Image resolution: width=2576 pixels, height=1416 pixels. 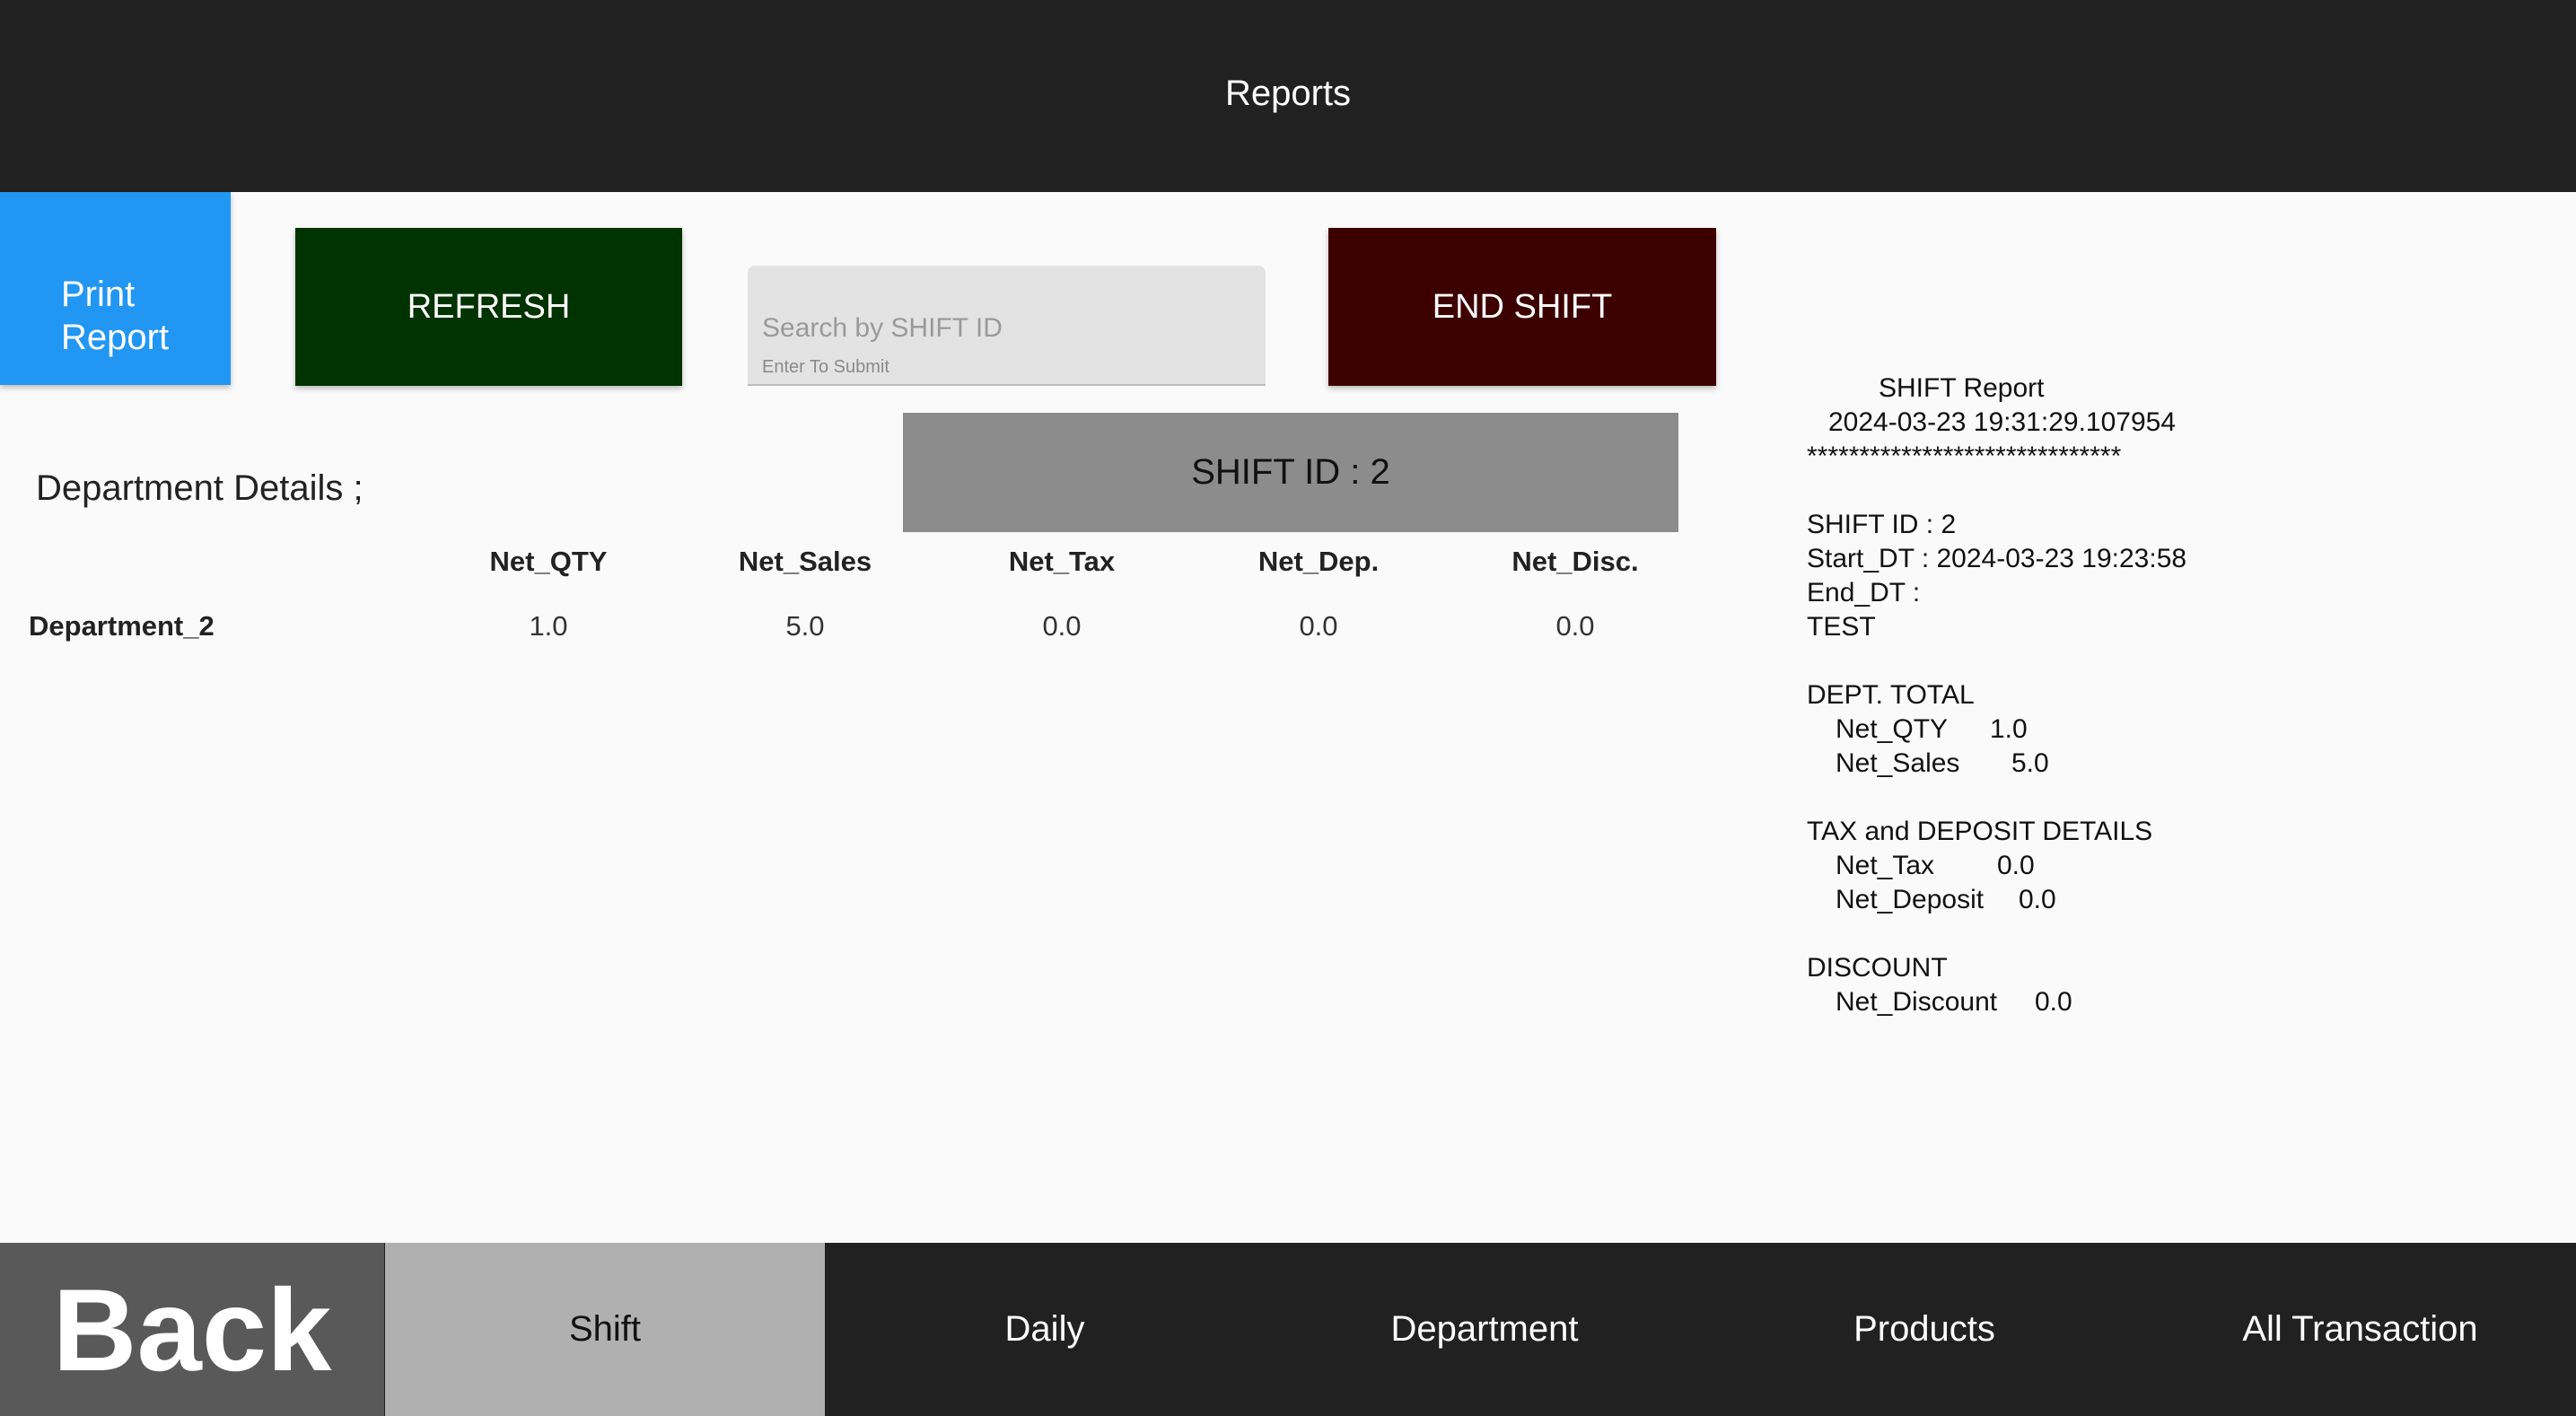 I want to click on tab-all-transaction-label: All Transaction, so click(x=2360, y=1329).